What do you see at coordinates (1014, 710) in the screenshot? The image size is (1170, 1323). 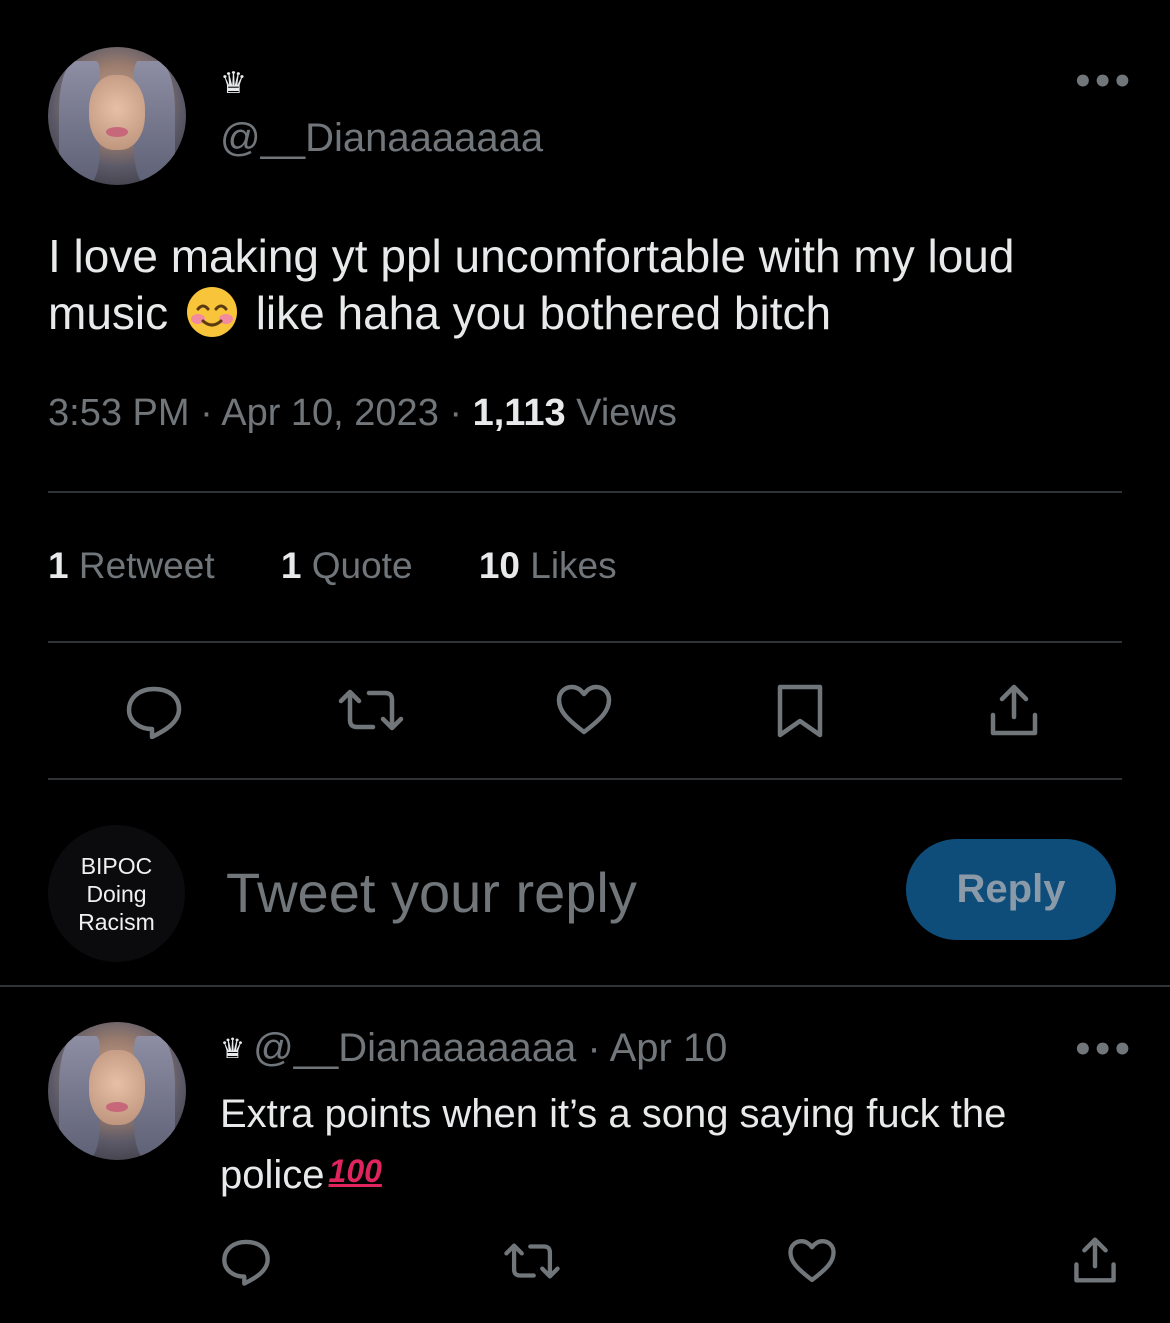 I see `share-icon` at bounding box center [1014, 710].